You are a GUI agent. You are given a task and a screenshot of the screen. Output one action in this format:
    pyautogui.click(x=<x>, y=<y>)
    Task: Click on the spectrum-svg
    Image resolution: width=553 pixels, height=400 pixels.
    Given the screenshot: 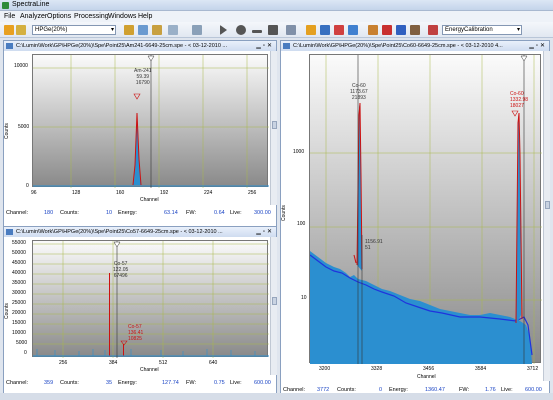 What is the action you would take?
    pyautogui.click(x=151, y=299)
    